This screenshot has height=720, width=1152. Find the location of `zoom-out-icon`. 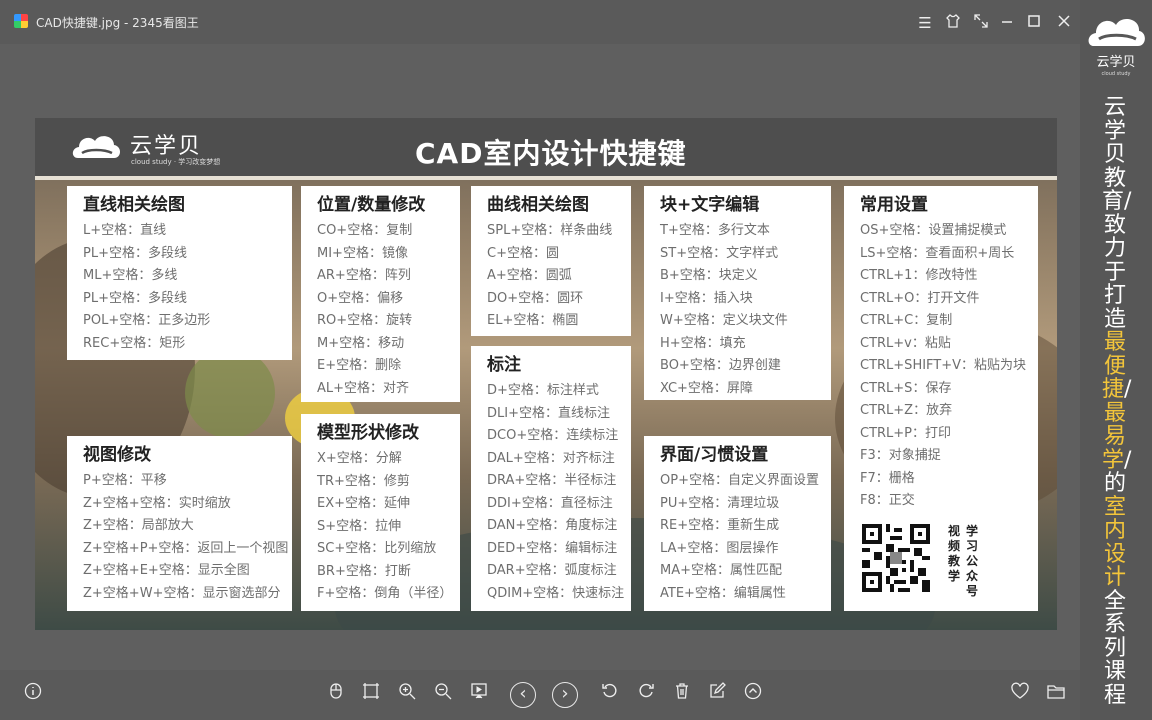

zoom-out-icon is located at coordinates (443, 695).